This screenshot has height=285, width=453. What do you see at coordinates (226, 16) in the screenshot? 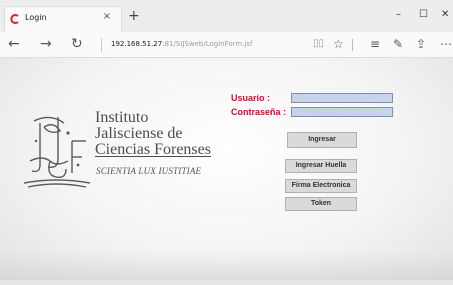
I see `tab-bar: Login × + – ☐ ✕` at bounding box center [226, 16].